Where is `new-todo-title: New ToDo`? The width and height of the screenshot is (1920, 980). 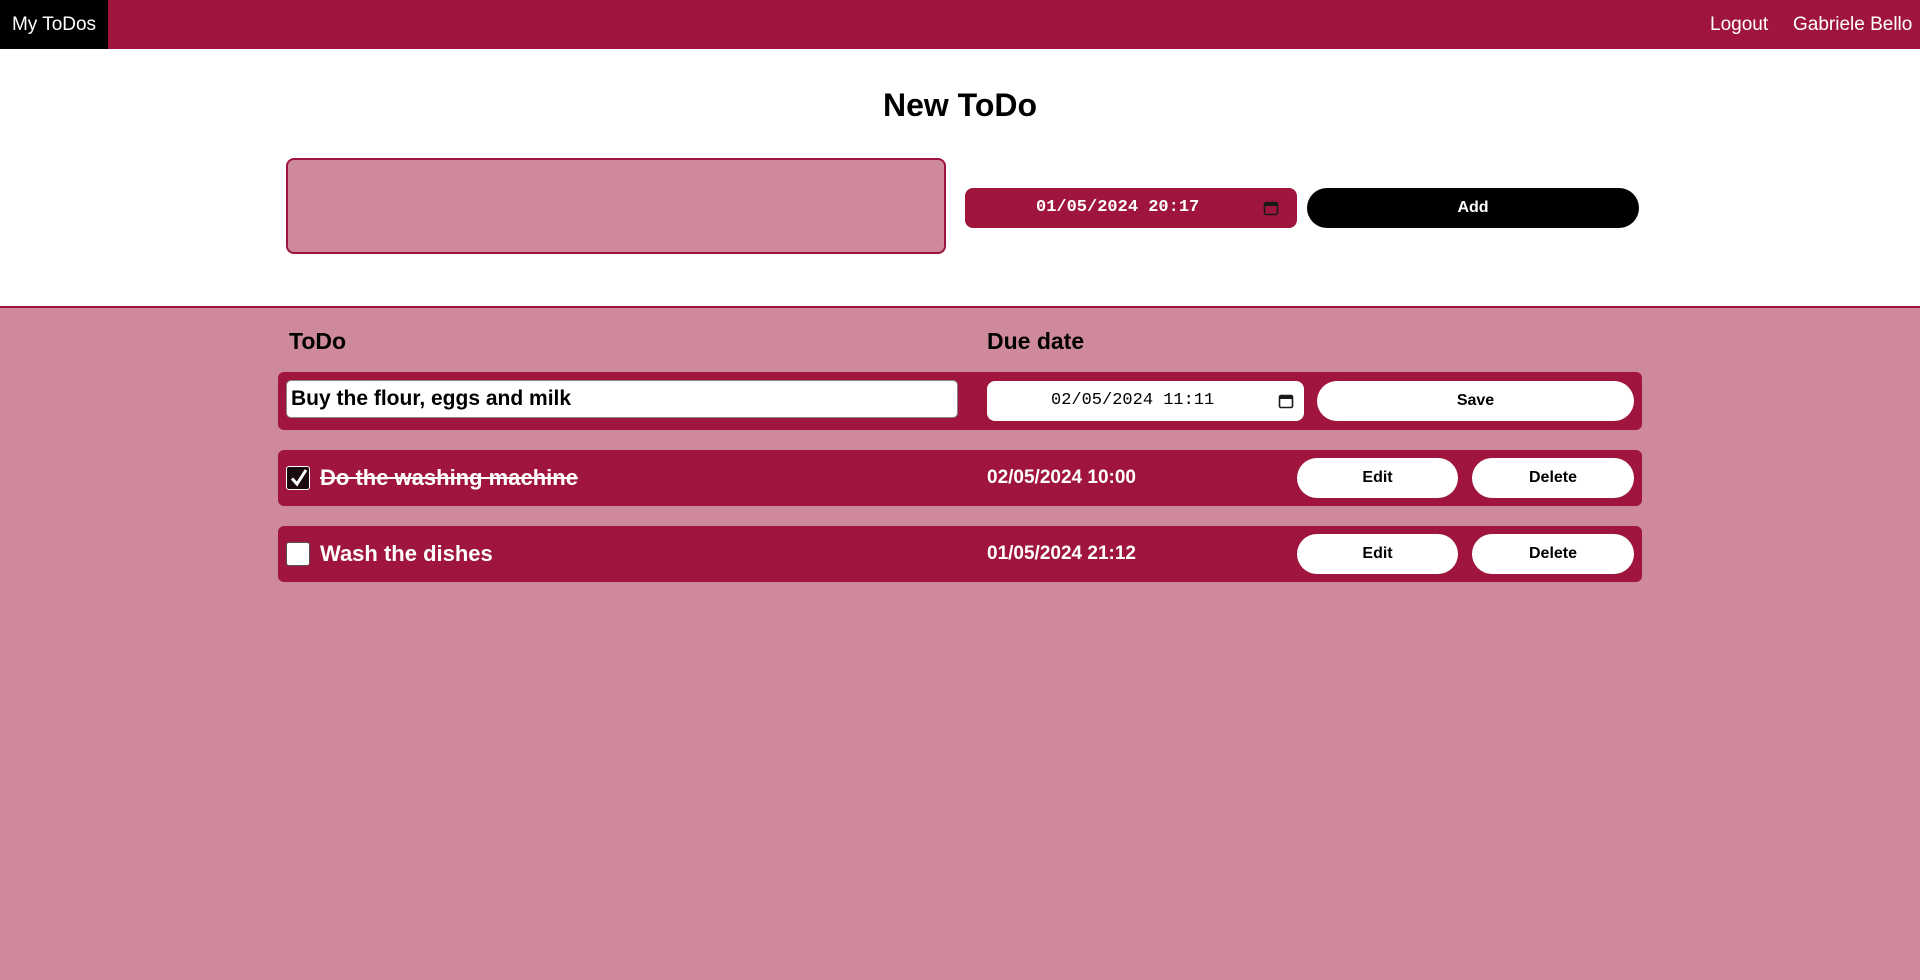
new-todo-title: New ToDo is located at coordinates (960, 105).